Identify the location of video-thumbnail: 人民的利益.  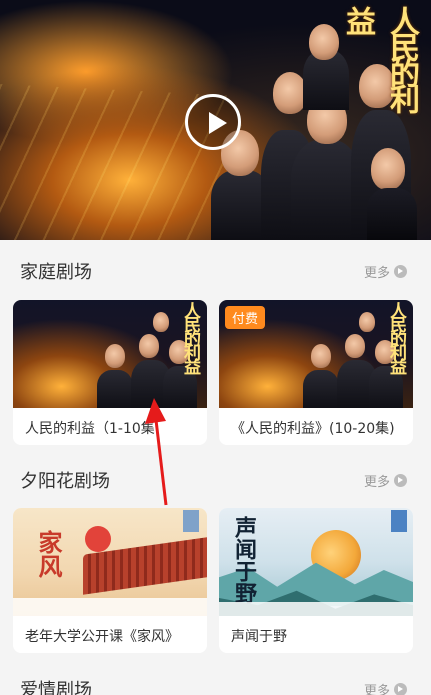
(110, 354).